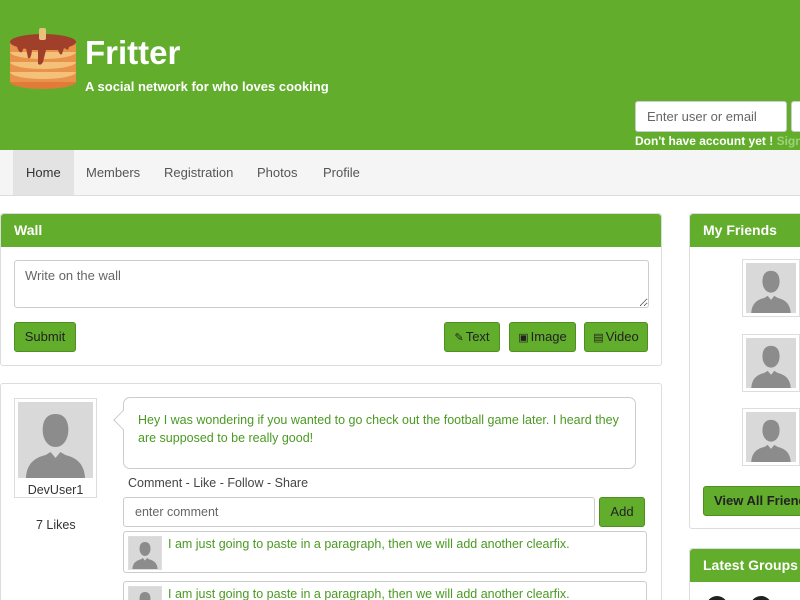  What do you see at coordinates (56, 525) in the screenshot?
I see `post-likes-count: 7 Likes` at bounding box center [56, 525].